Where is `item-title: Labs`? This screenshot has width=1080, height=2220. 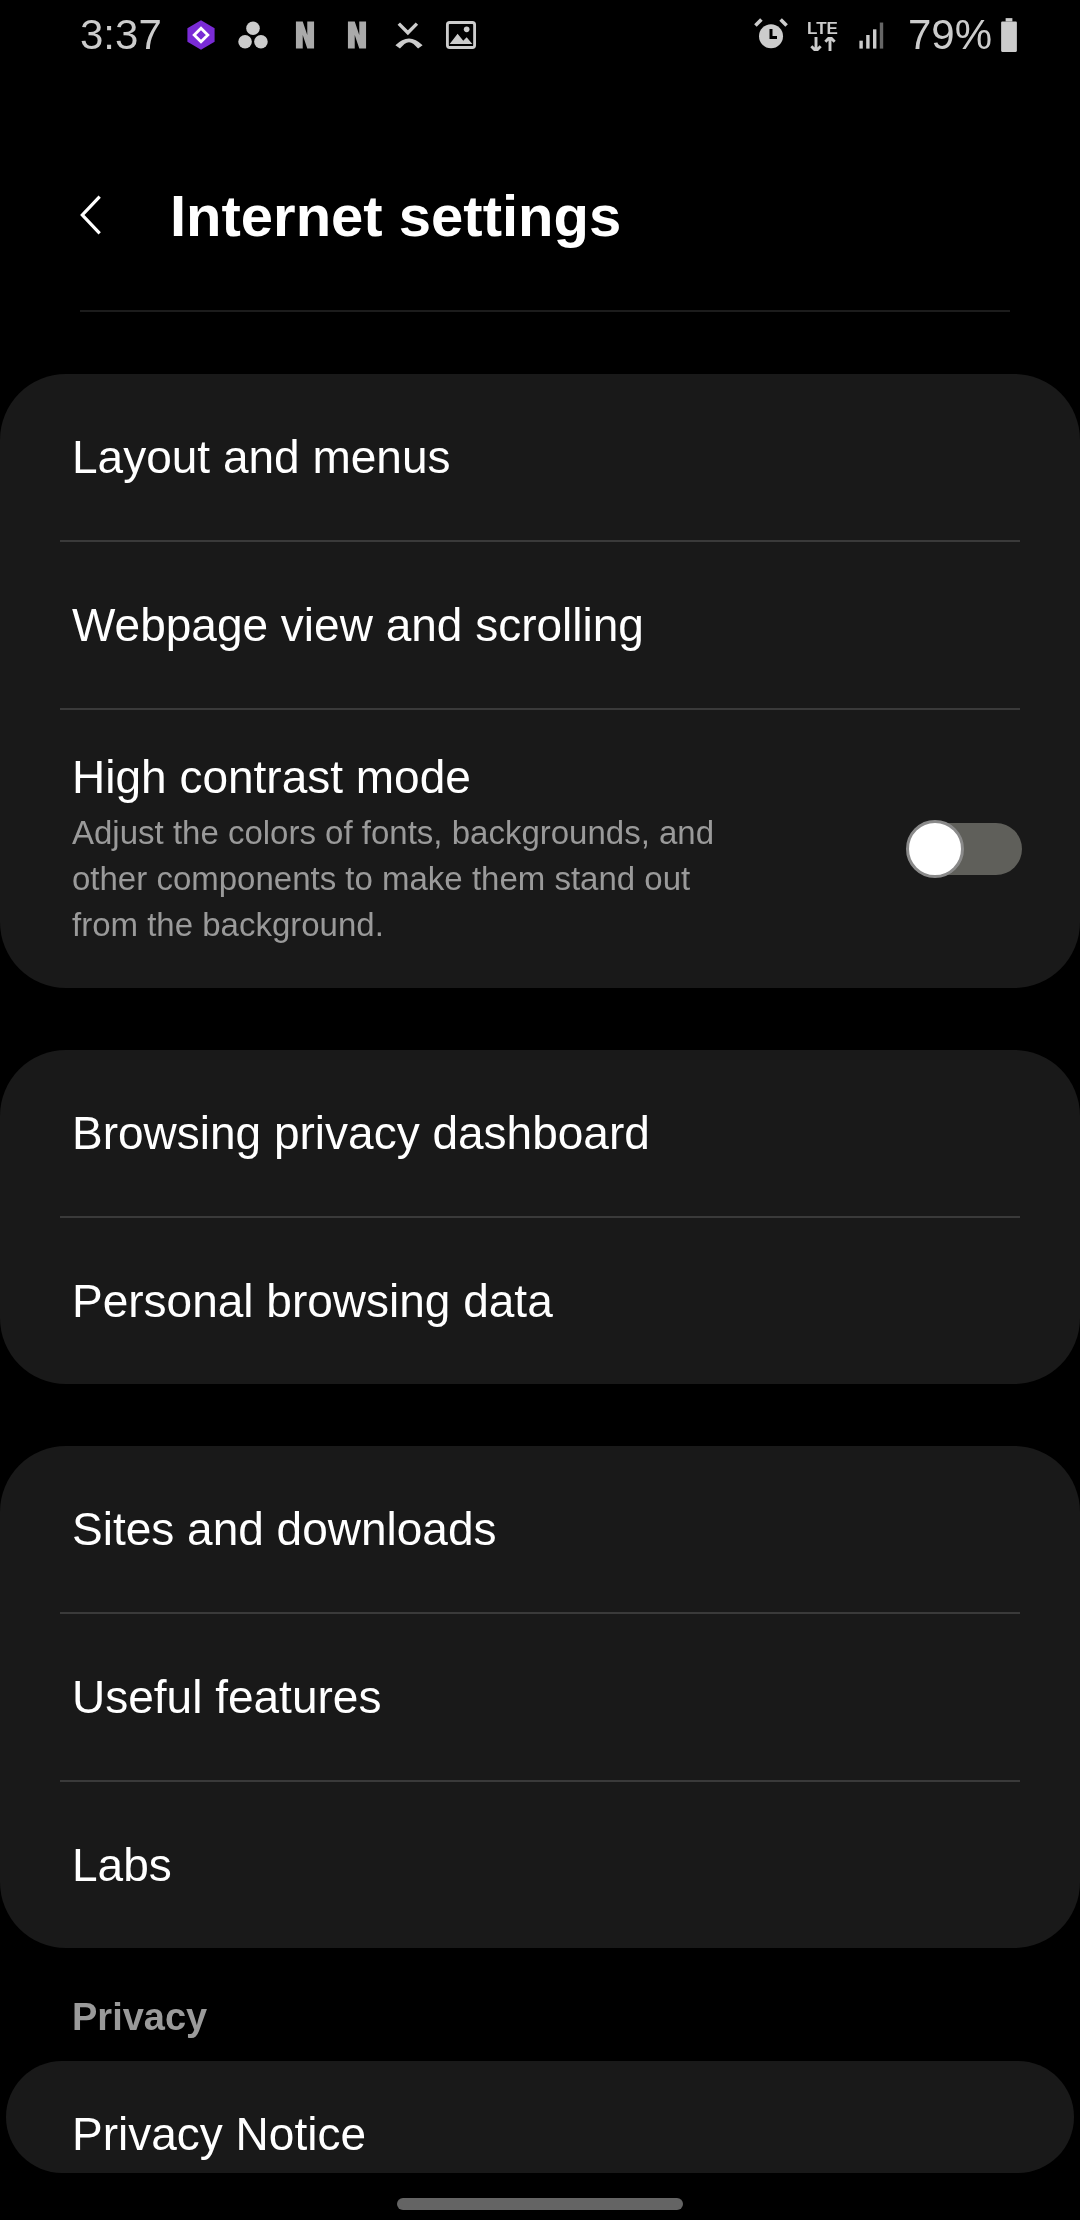 item-title: Labs is located at coordinates (122, 1865).